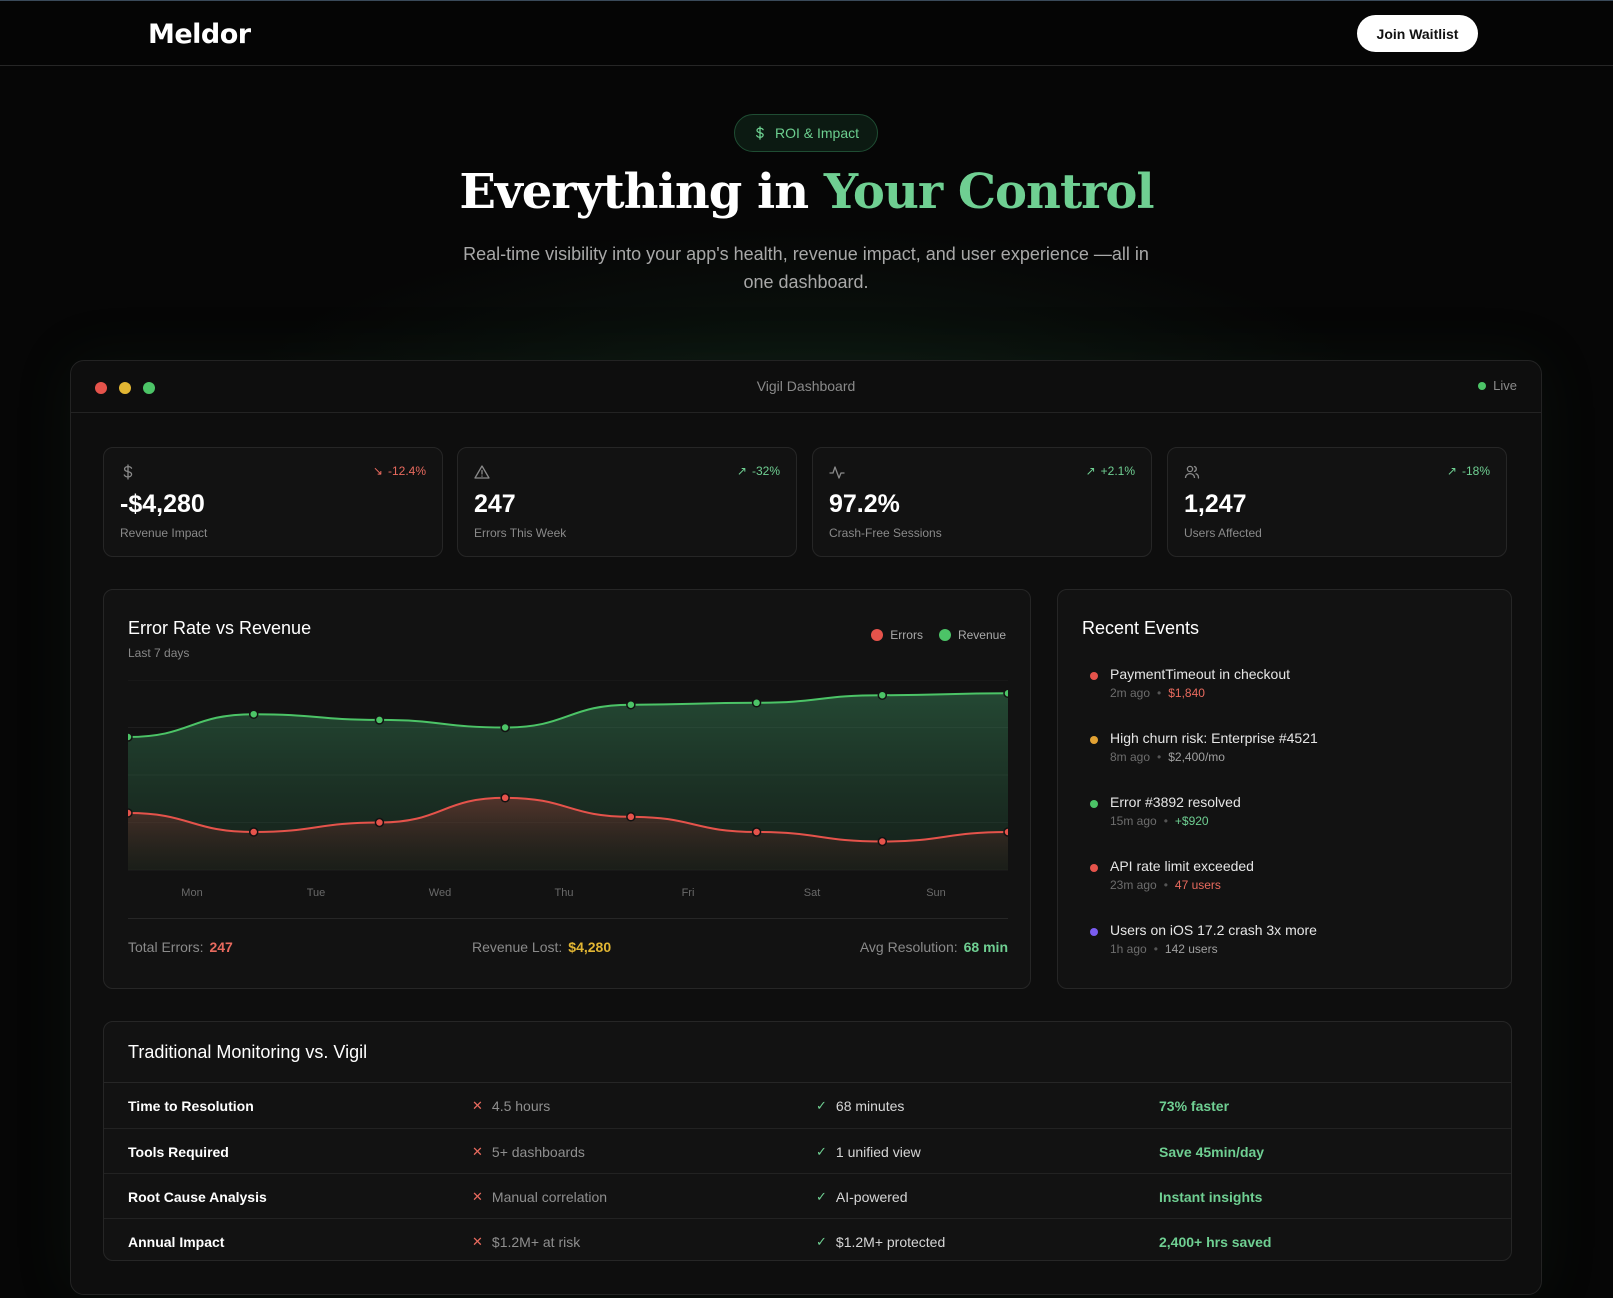 Image resolution: width=1613 pixels, height=1298 pixels. Describe the element at coordinates (1287, 878) in the screenshot. I see `event-item: API rate limit exceeded 23m ago • 47 users` at that location.